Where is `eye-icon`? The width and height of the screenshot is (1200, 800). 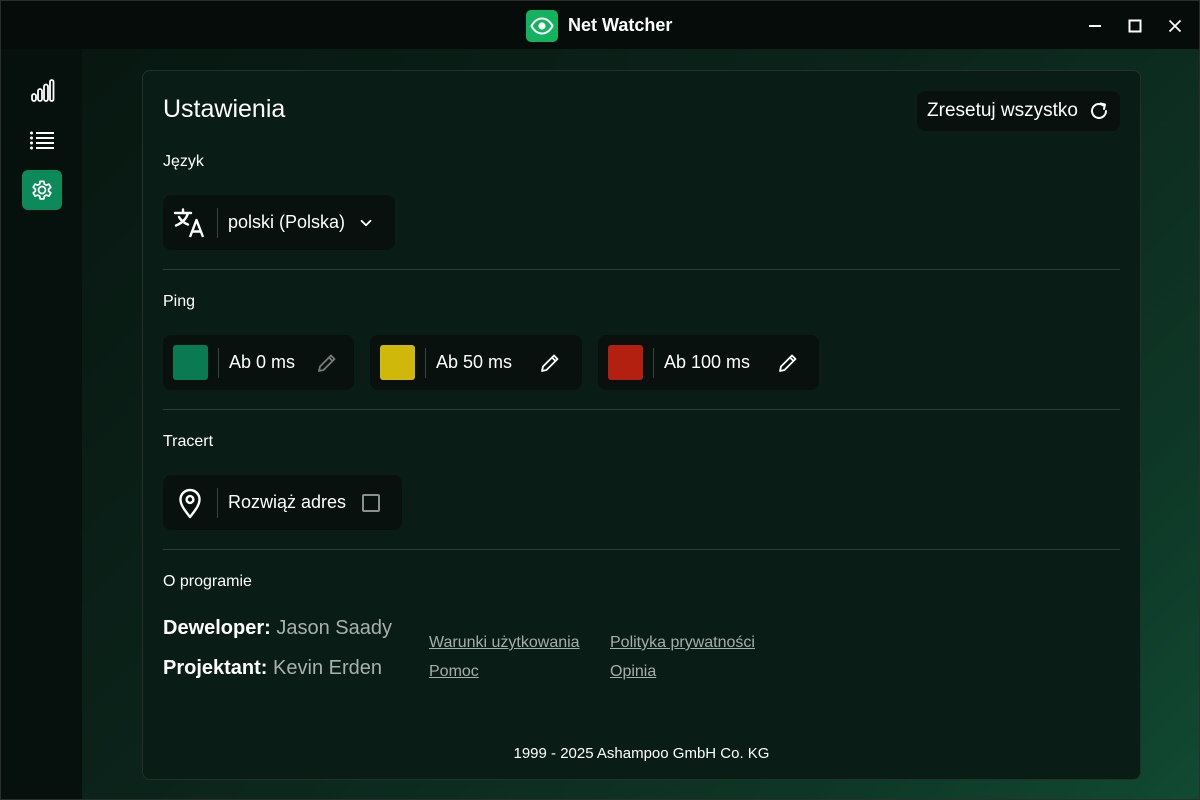 eye-icon is located at coordinates (542, 26).